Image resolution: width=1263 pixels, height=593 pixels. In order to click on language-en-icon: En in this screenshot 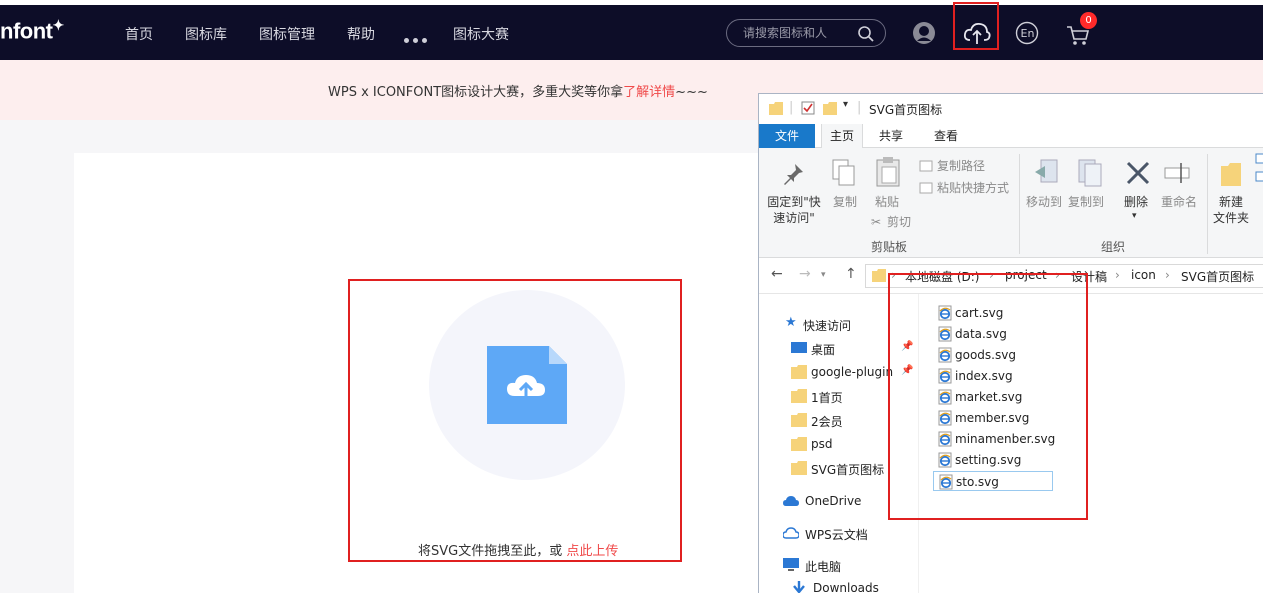, I will do `click(1027, 33)`.